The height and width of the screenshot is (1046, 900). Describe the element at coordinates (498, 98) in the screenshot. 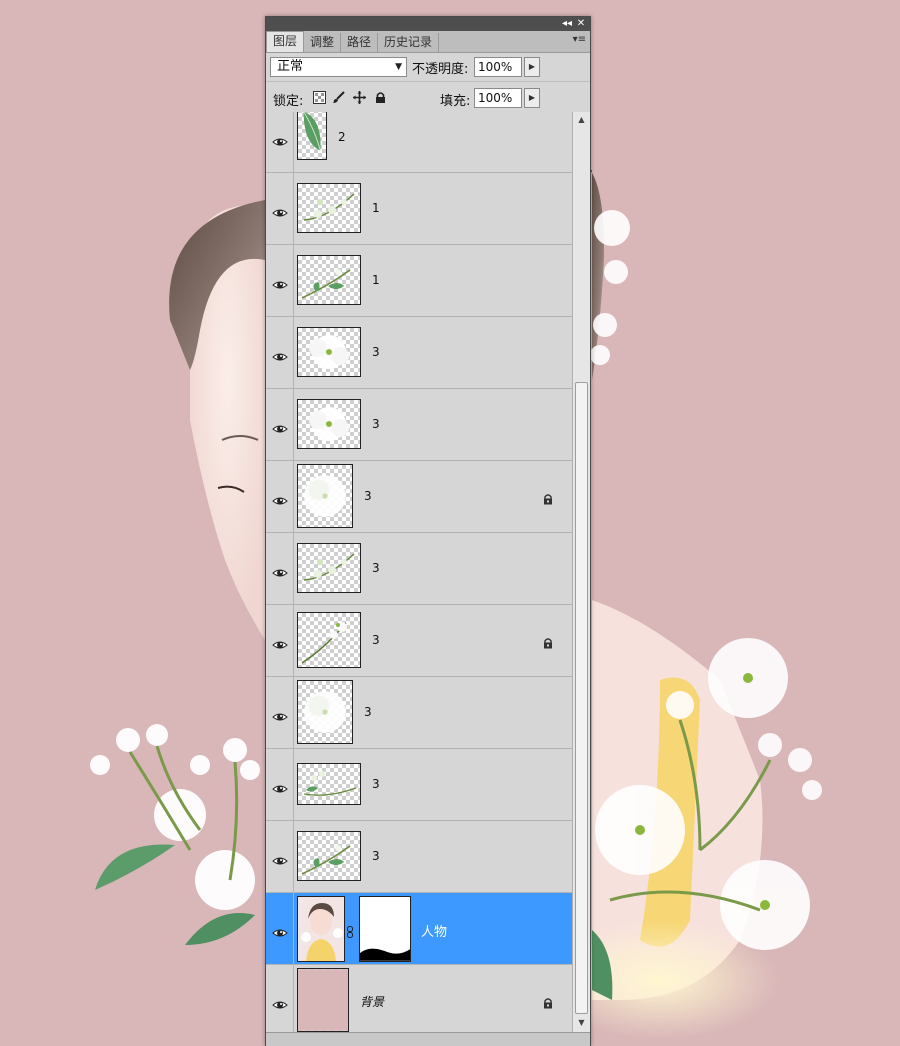

I see `fill-input: 100%` at that location.